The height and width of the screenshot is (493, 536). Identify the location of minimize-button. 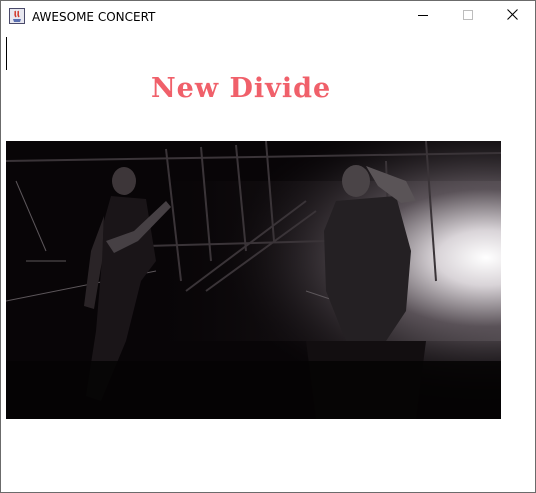
(422, 16).